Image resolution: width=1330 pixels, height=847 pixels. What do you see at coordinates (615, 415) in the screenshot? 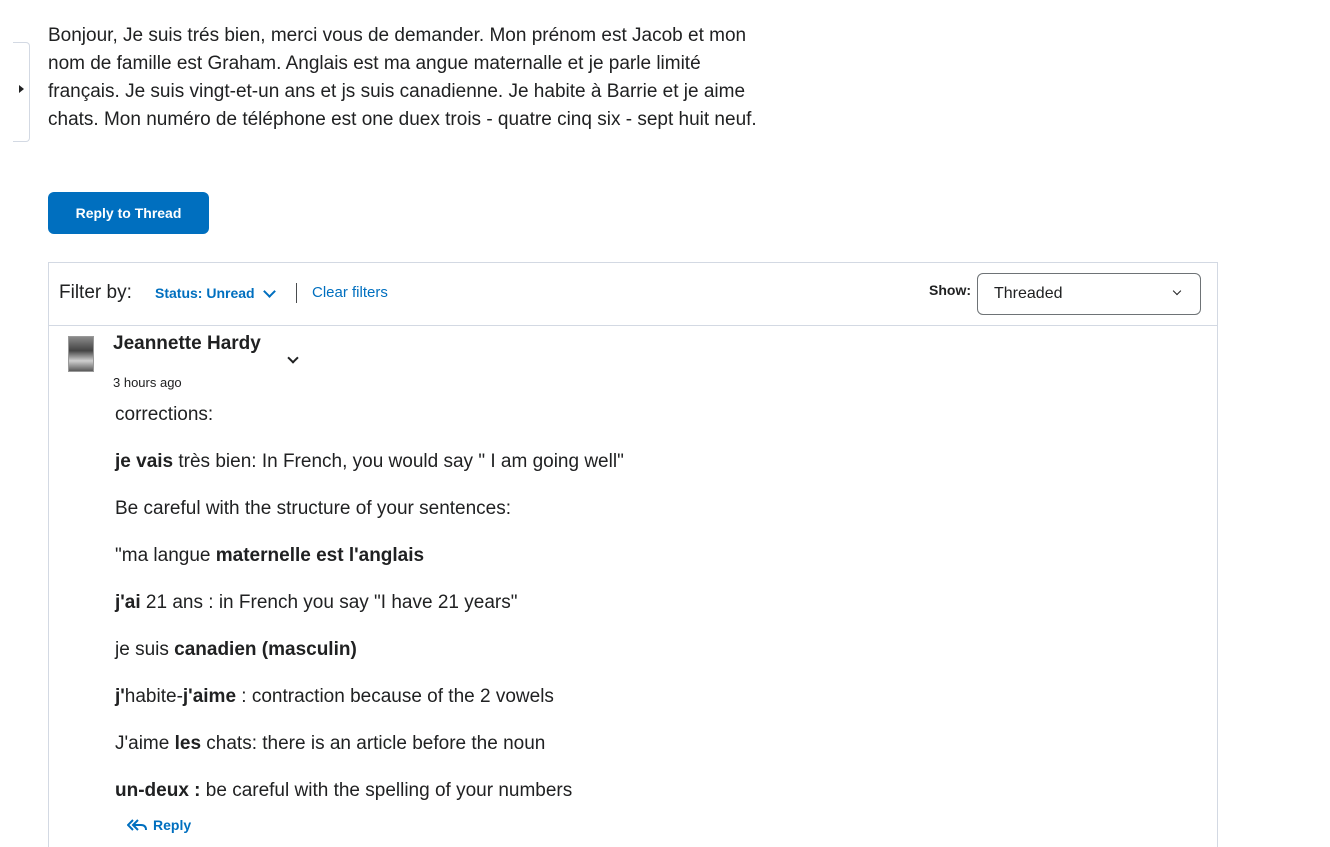
I see `reply-line: corrections:` at bounding box center [615, 415].